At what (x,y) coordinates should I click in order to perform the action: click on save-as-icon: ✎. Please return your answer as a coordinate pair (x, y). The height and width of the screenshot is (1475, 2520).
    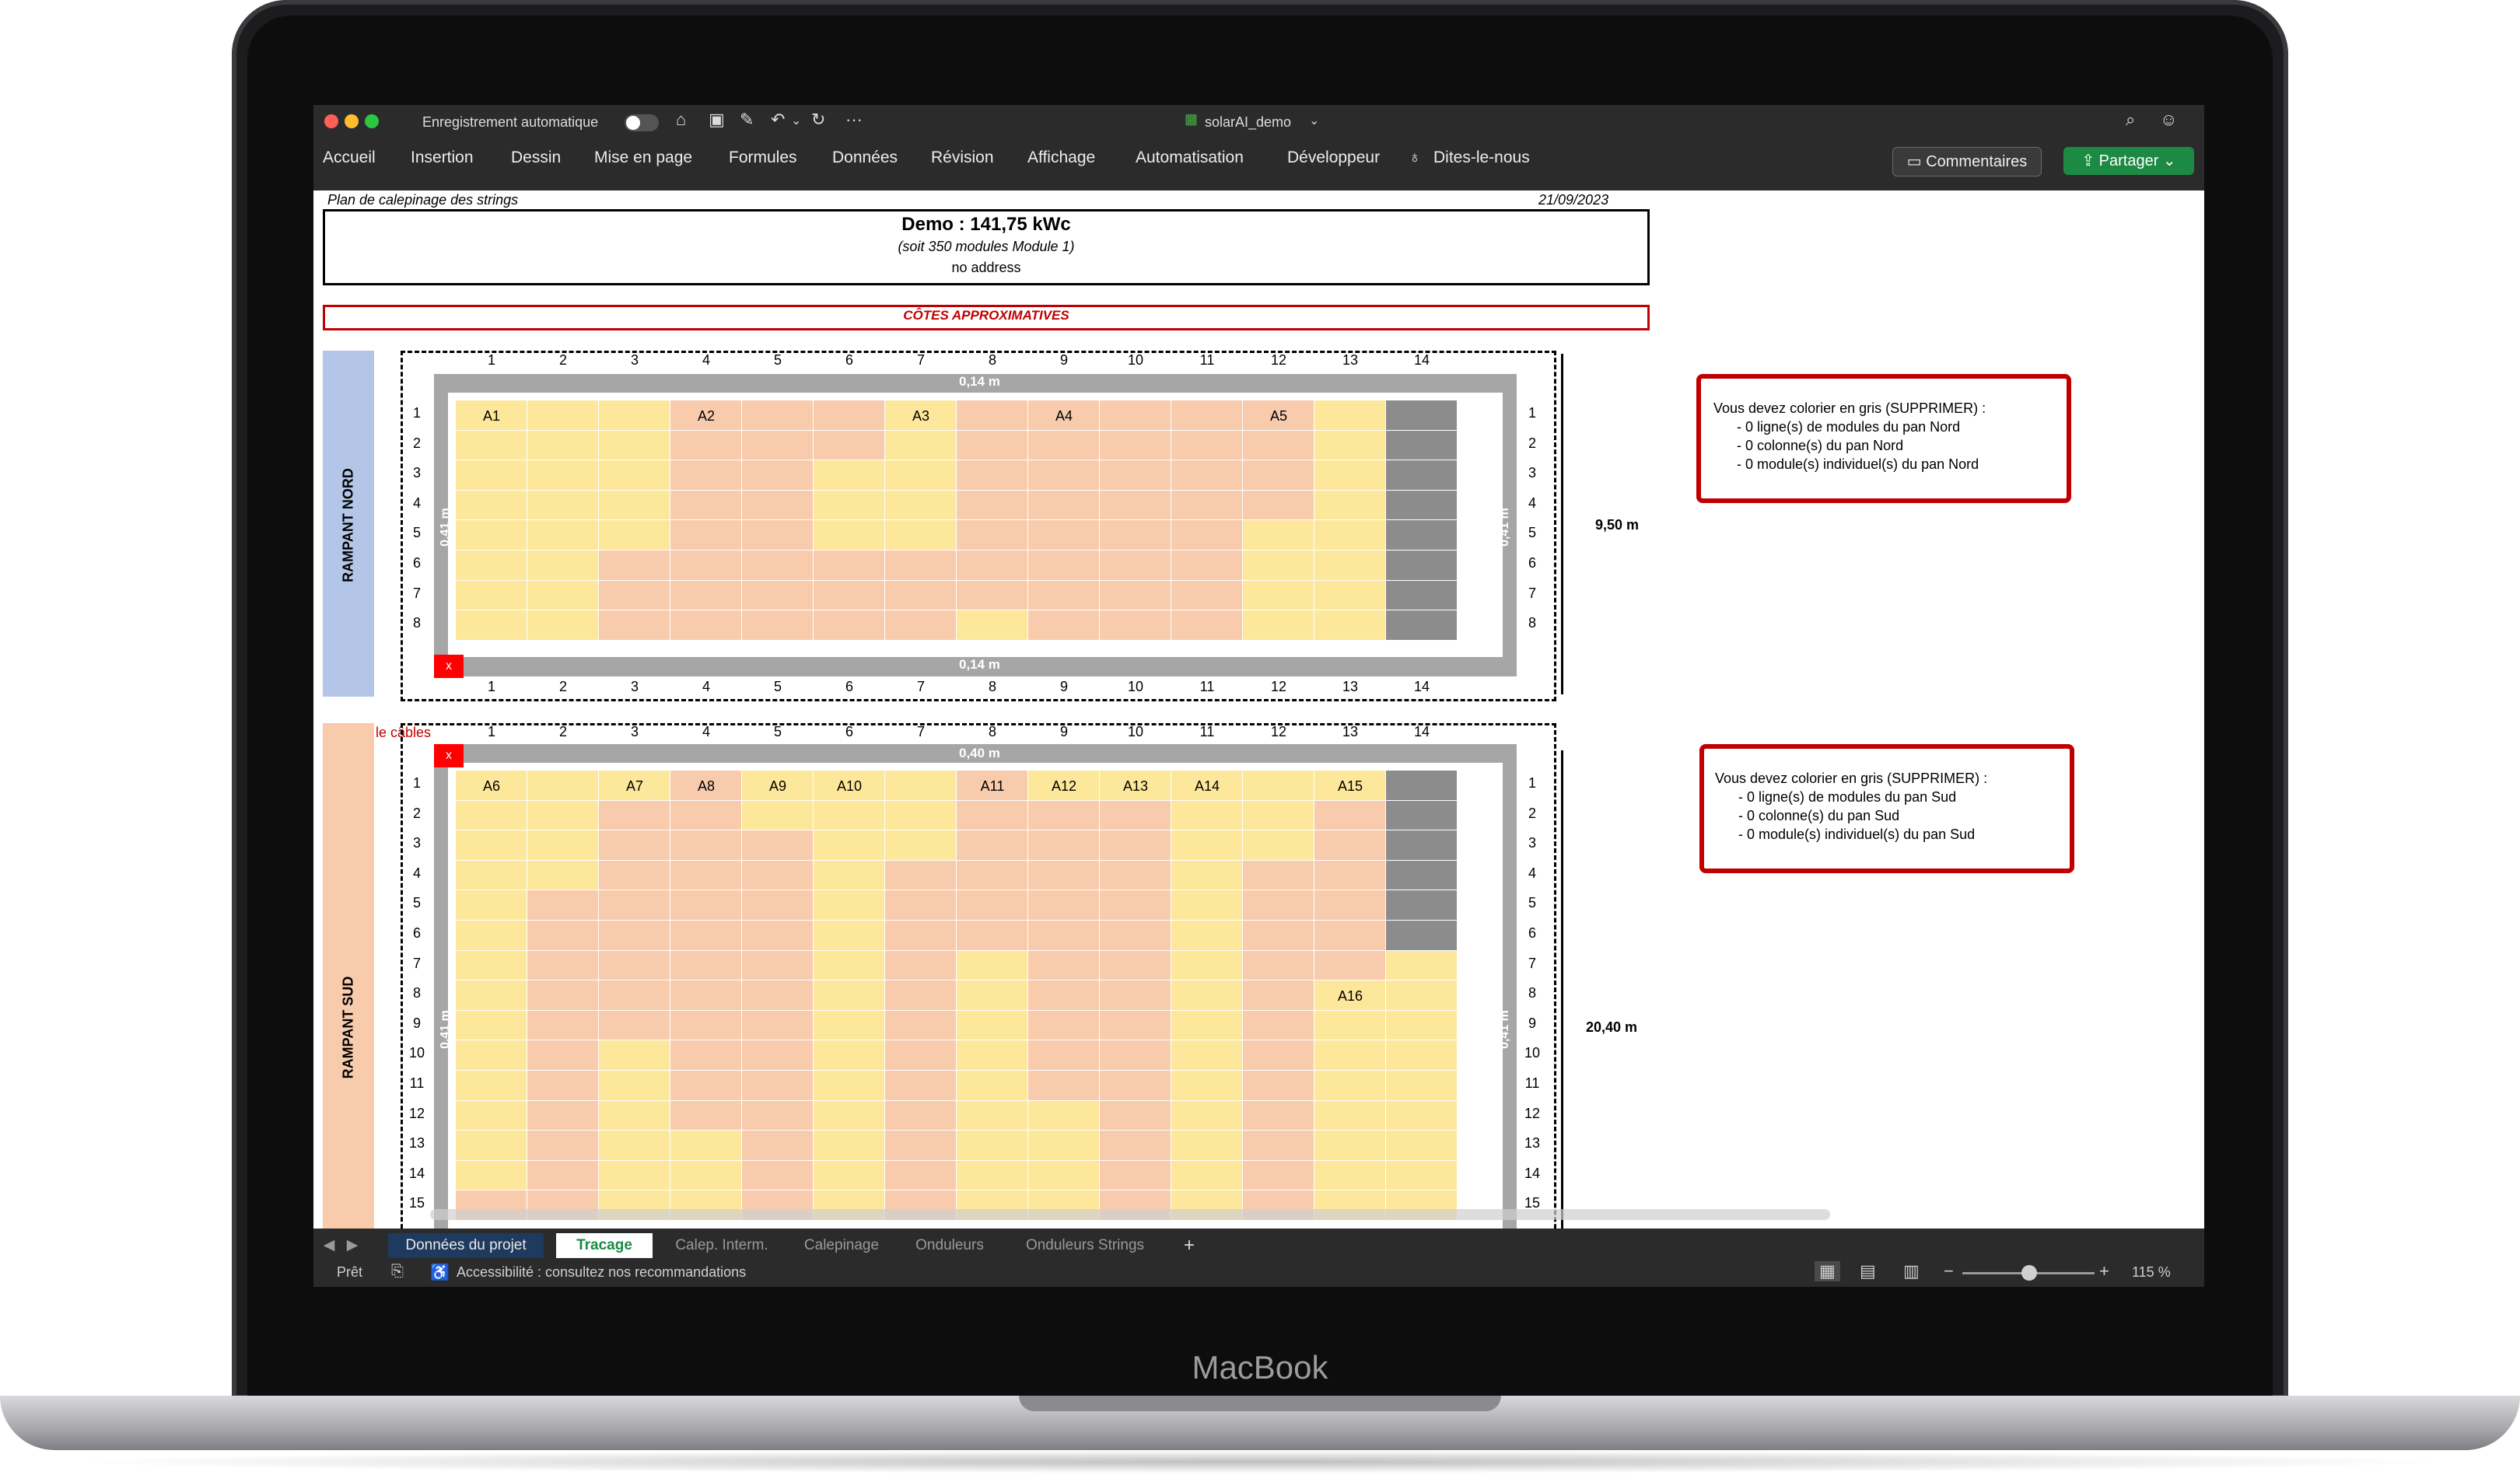
    Looking at the image, I should click on (747, 120).